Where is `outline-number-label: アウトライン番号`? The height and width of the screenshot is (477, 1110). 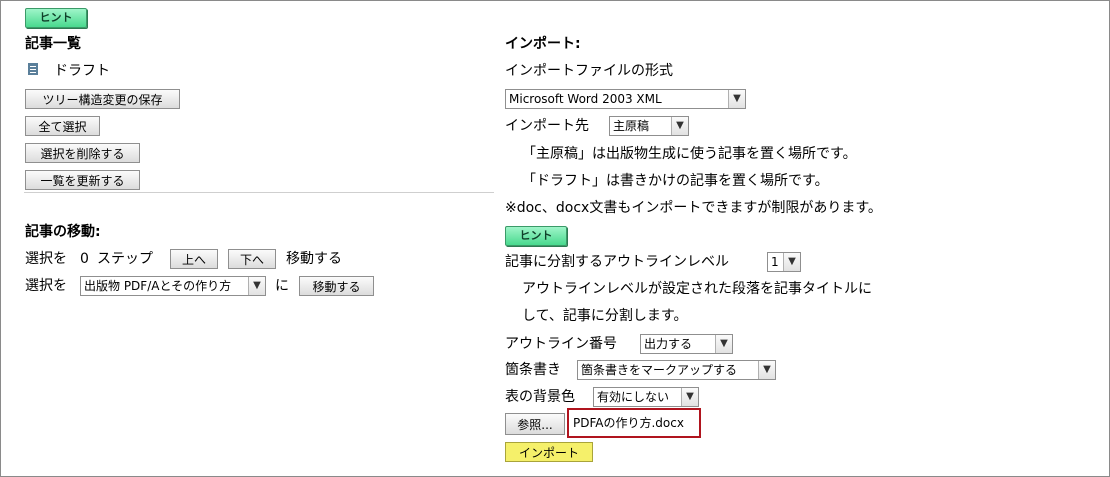
outline-number-label: アウトライン番号 is located at coordinates (561, 344).